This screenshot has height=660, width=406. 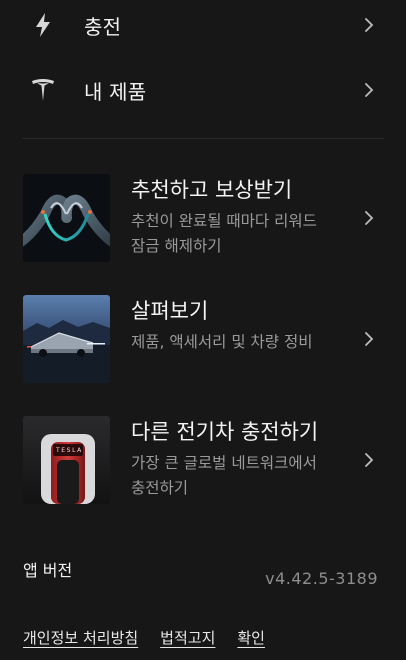 What do you see at coordinates (212, 190) in the screenshot?
I see `referral-title: 추천하고 보상받기` at bounding box center [212, 190].